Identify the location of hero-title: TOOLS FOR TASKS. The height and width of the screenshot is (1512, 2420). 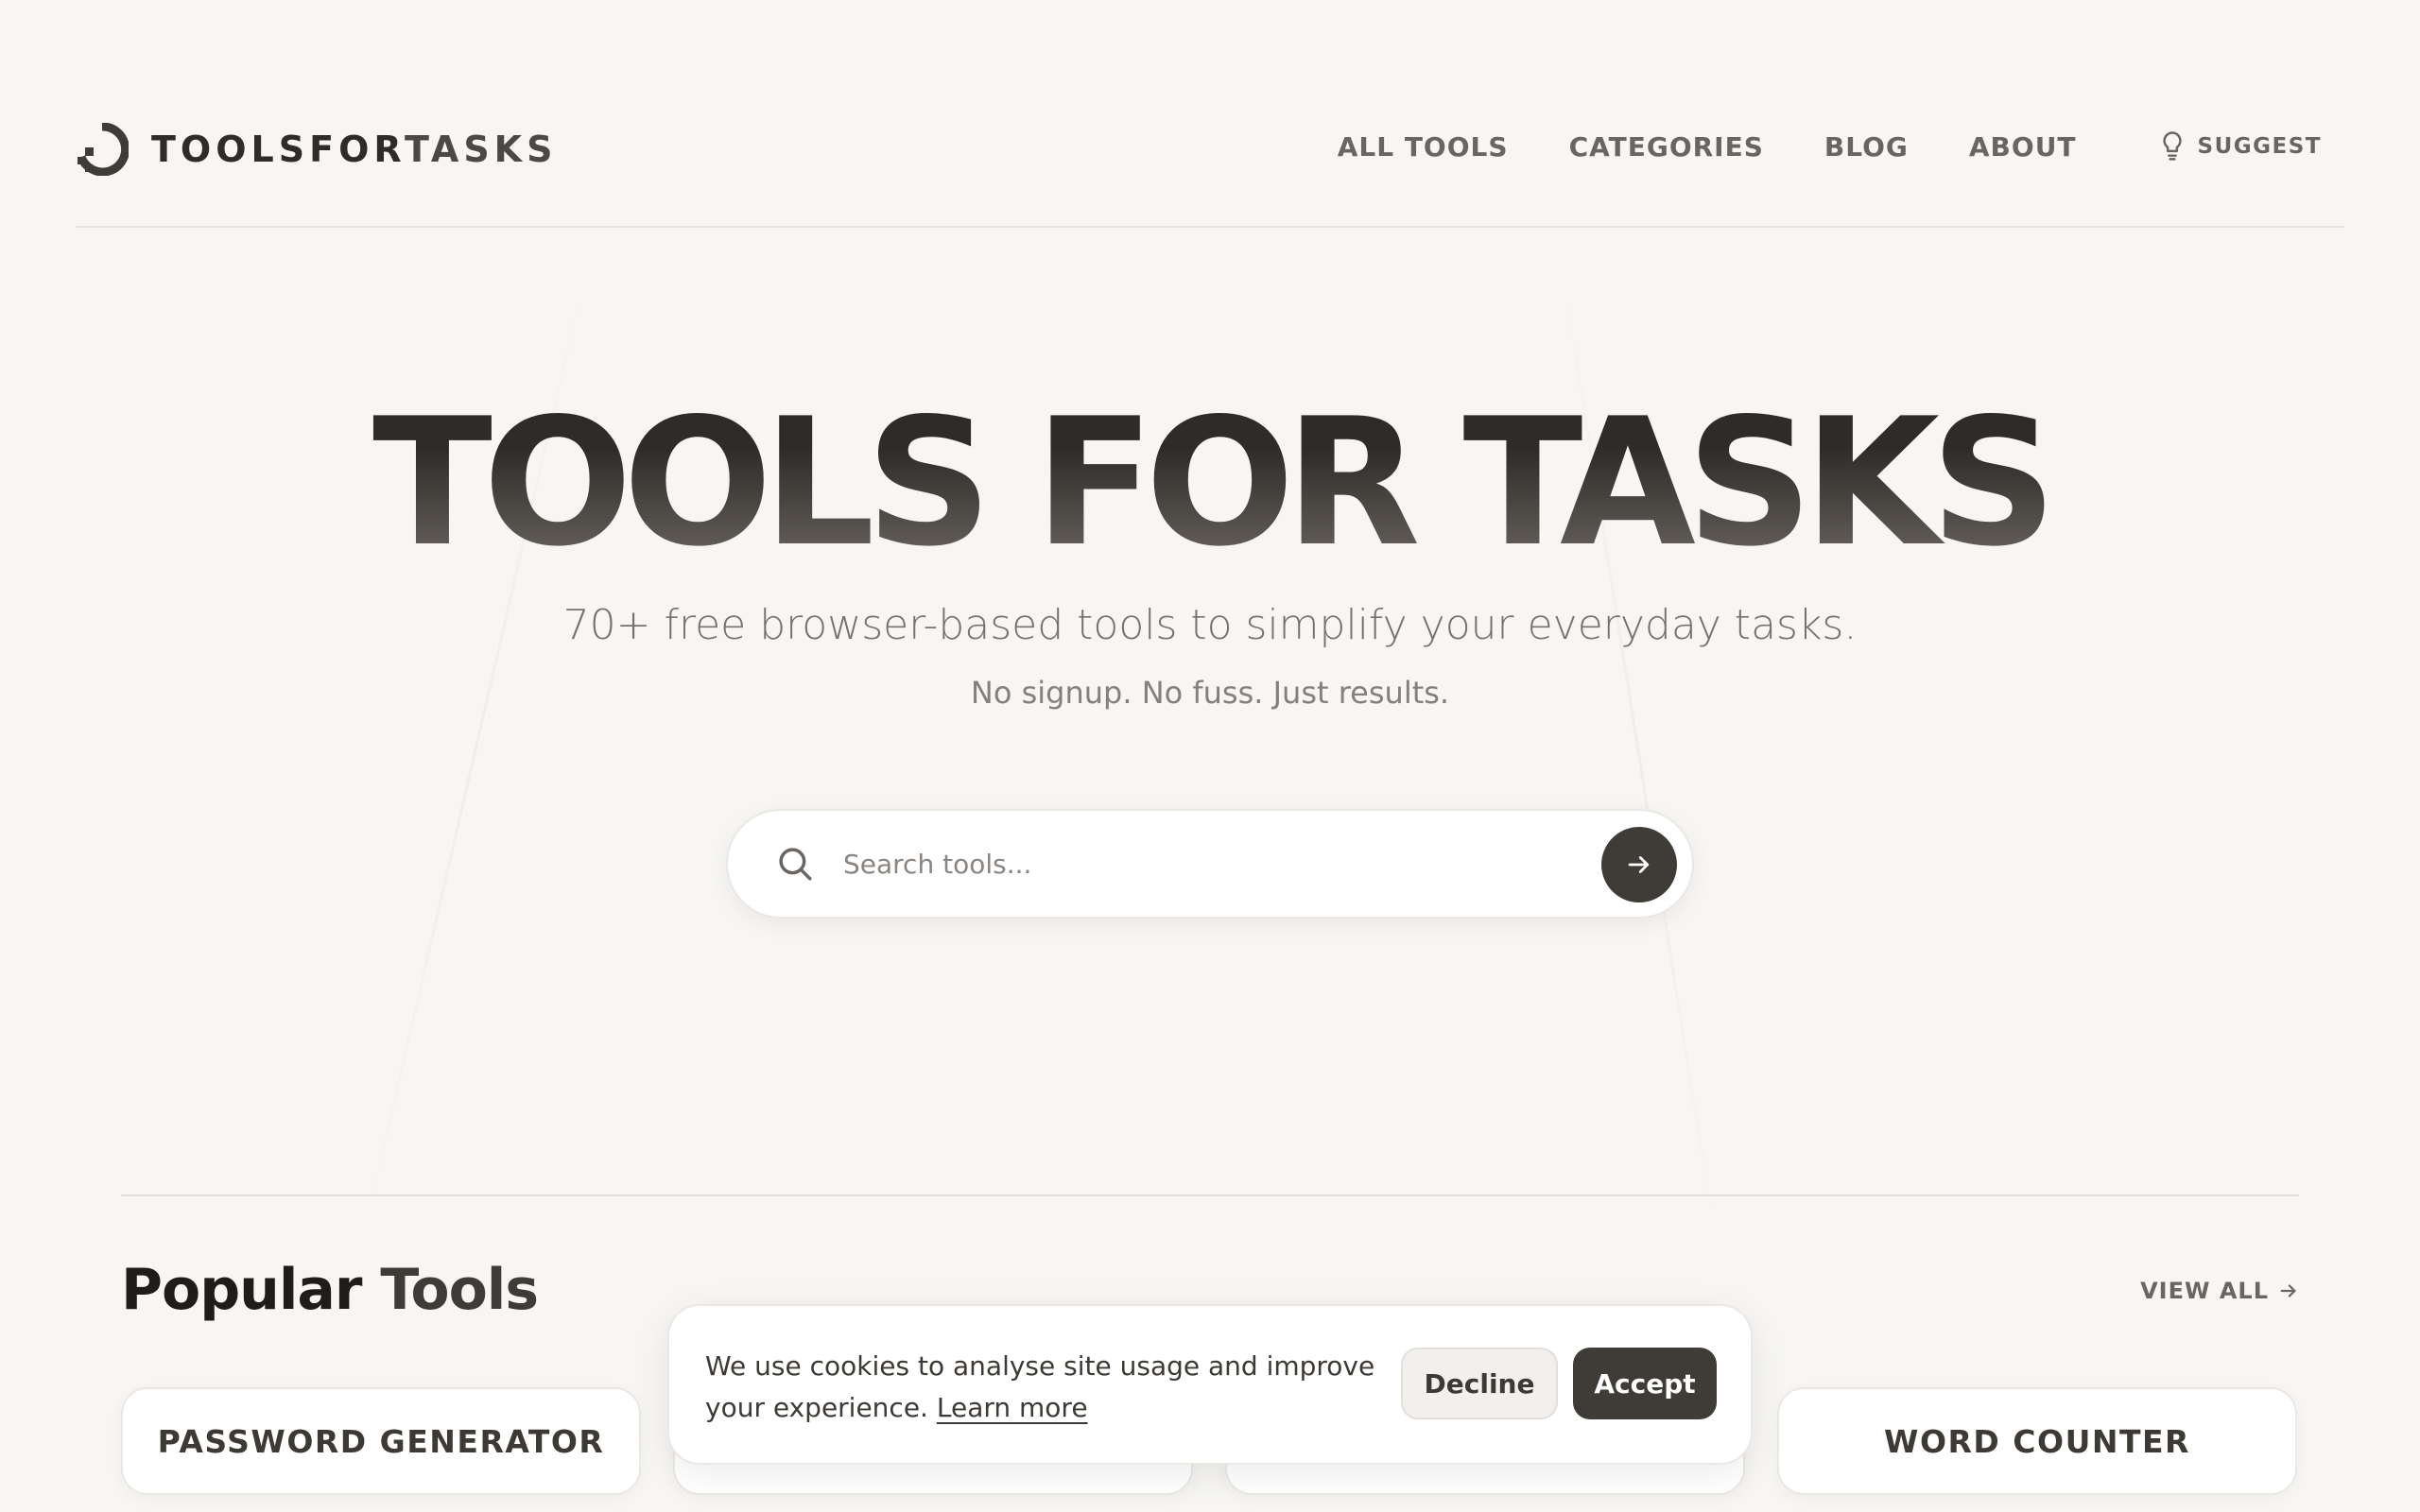
(1210, 483).